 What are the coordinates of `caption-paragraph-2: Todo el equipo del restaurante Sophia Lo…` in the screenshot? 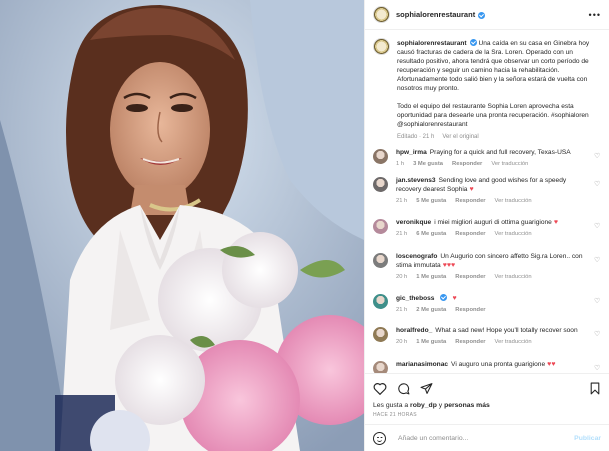 It's located at (493, 115).